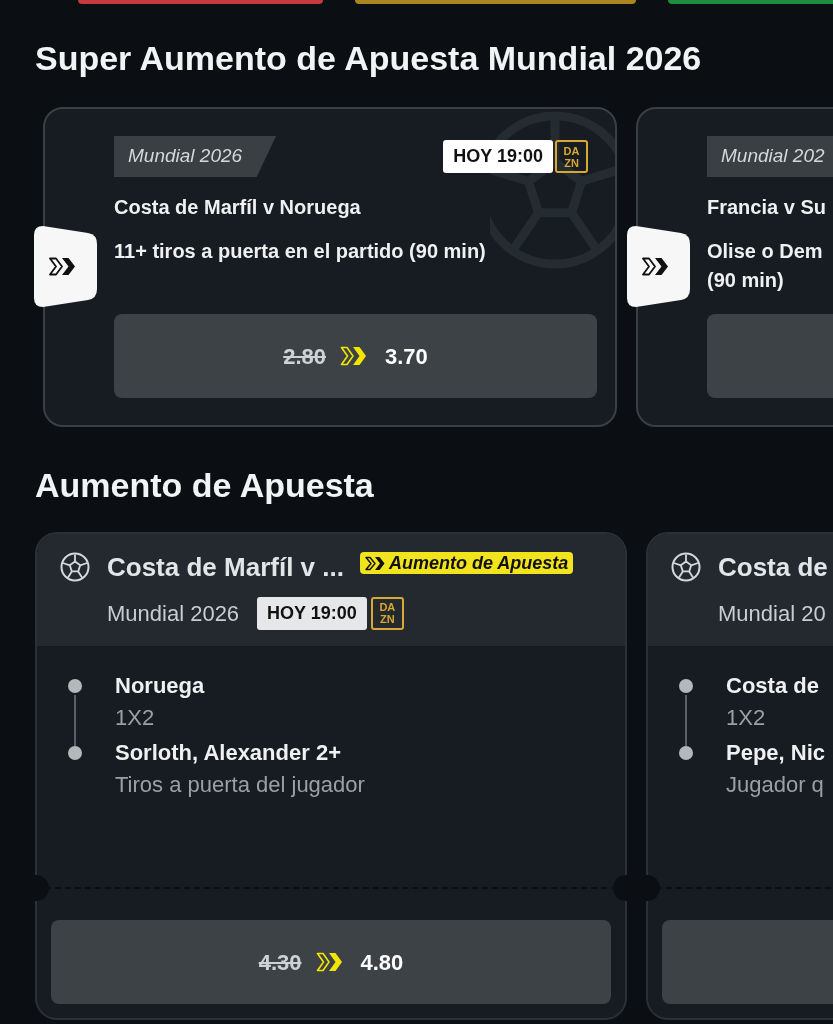  I want to click on section-title: Aumento de Apuesta, so click(204, 485).